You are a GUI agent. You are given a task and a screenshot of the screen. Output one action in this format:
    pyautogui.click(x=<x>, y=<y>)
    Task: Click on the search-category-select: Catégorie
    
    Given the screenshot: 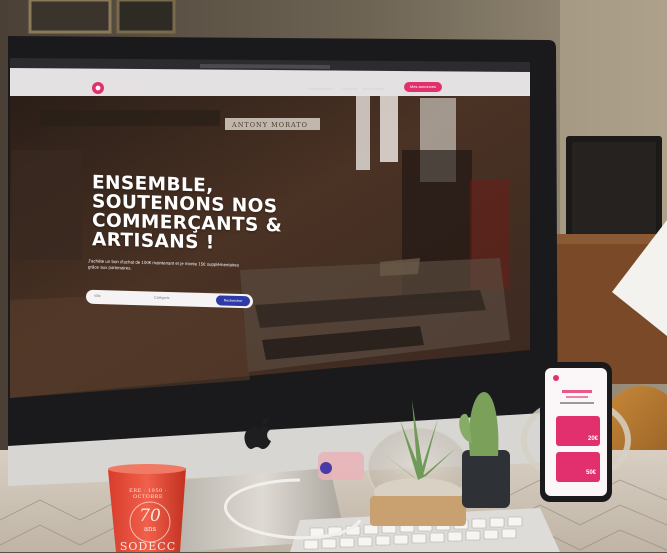 What is the action you would take?
    pyautogui.click(x=162, y=298)
    